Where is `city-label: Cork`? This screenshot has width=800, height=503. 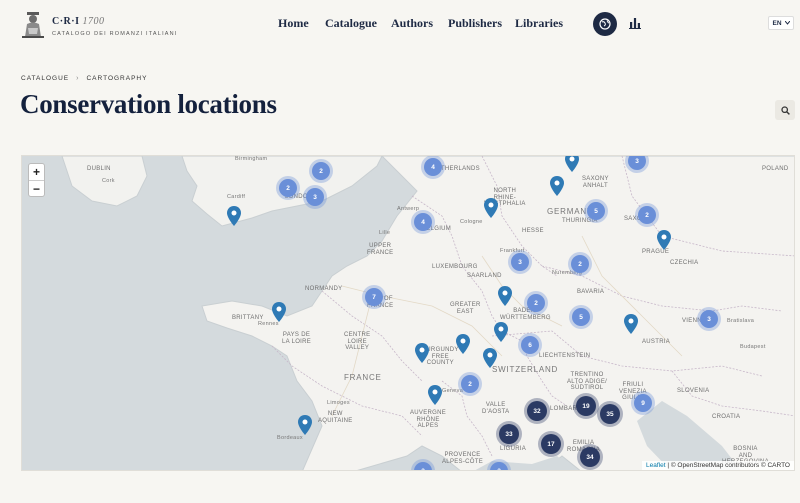 city-label: Cork is located at coordinates (108, 181).